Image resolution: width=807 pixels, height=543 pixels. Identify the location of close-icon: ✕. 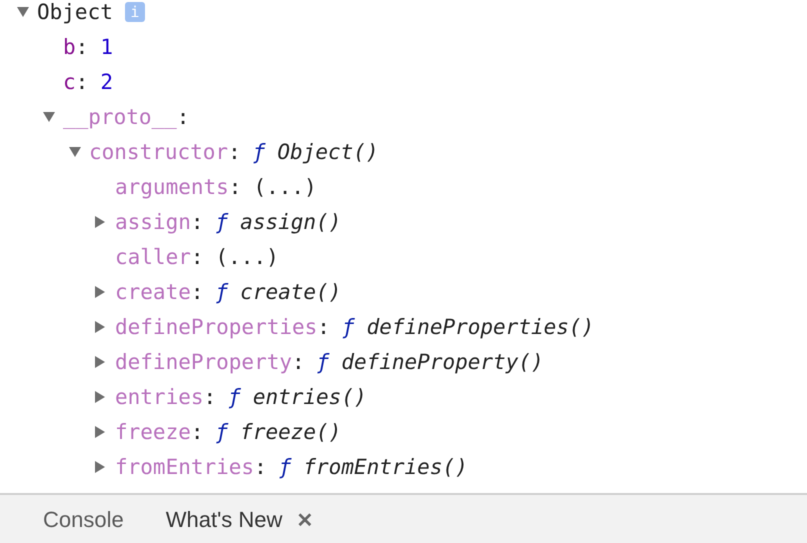
(305, 520).